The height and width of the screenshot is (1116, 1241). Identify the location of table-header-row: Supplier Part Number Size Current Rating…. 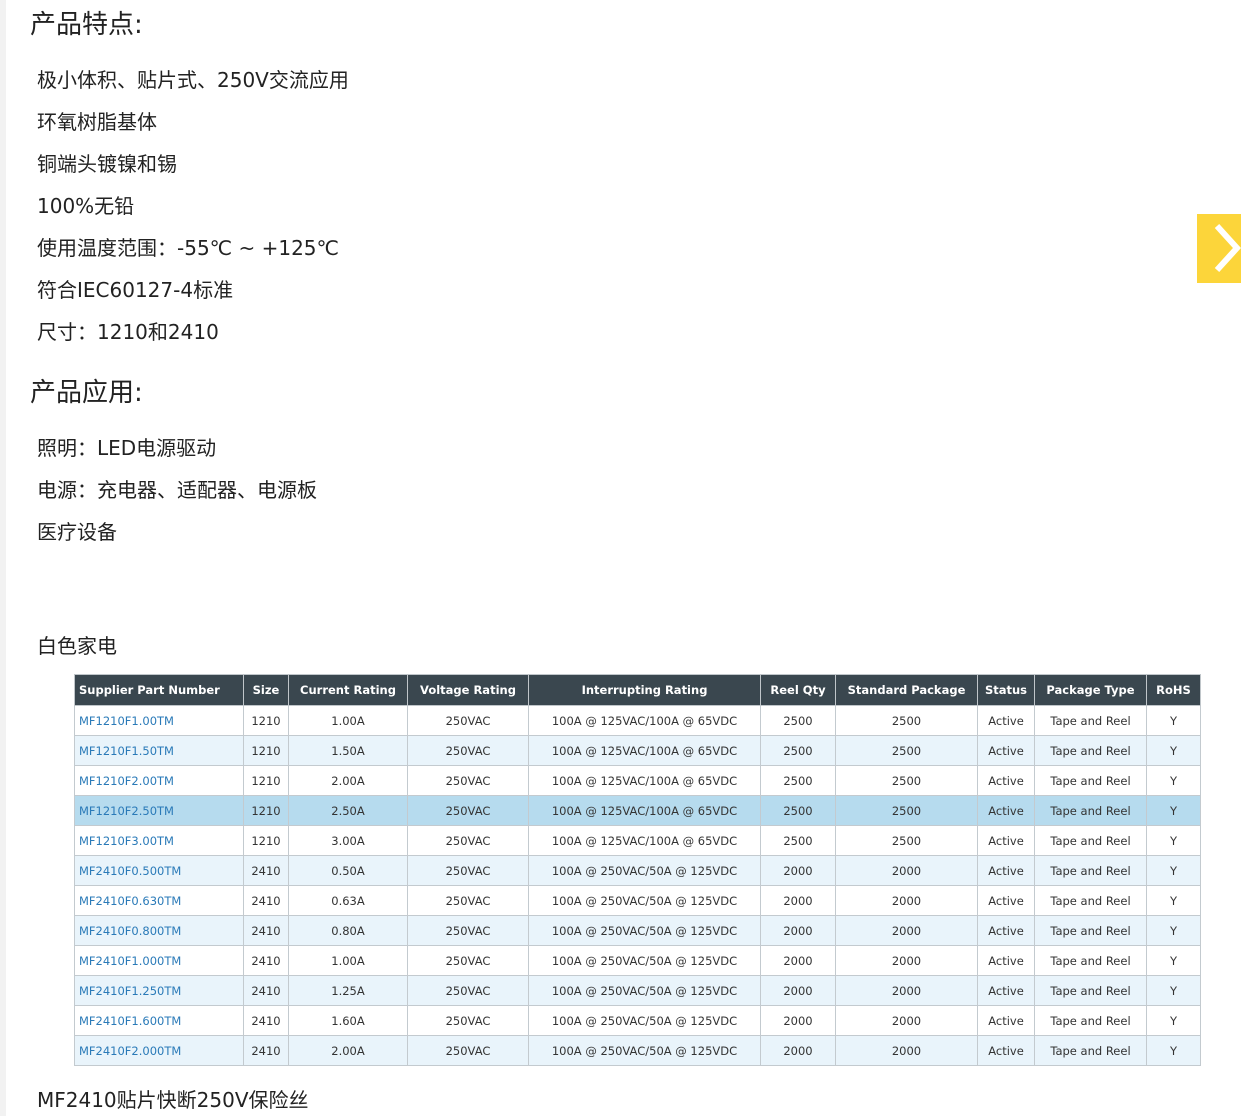
(637, 690).